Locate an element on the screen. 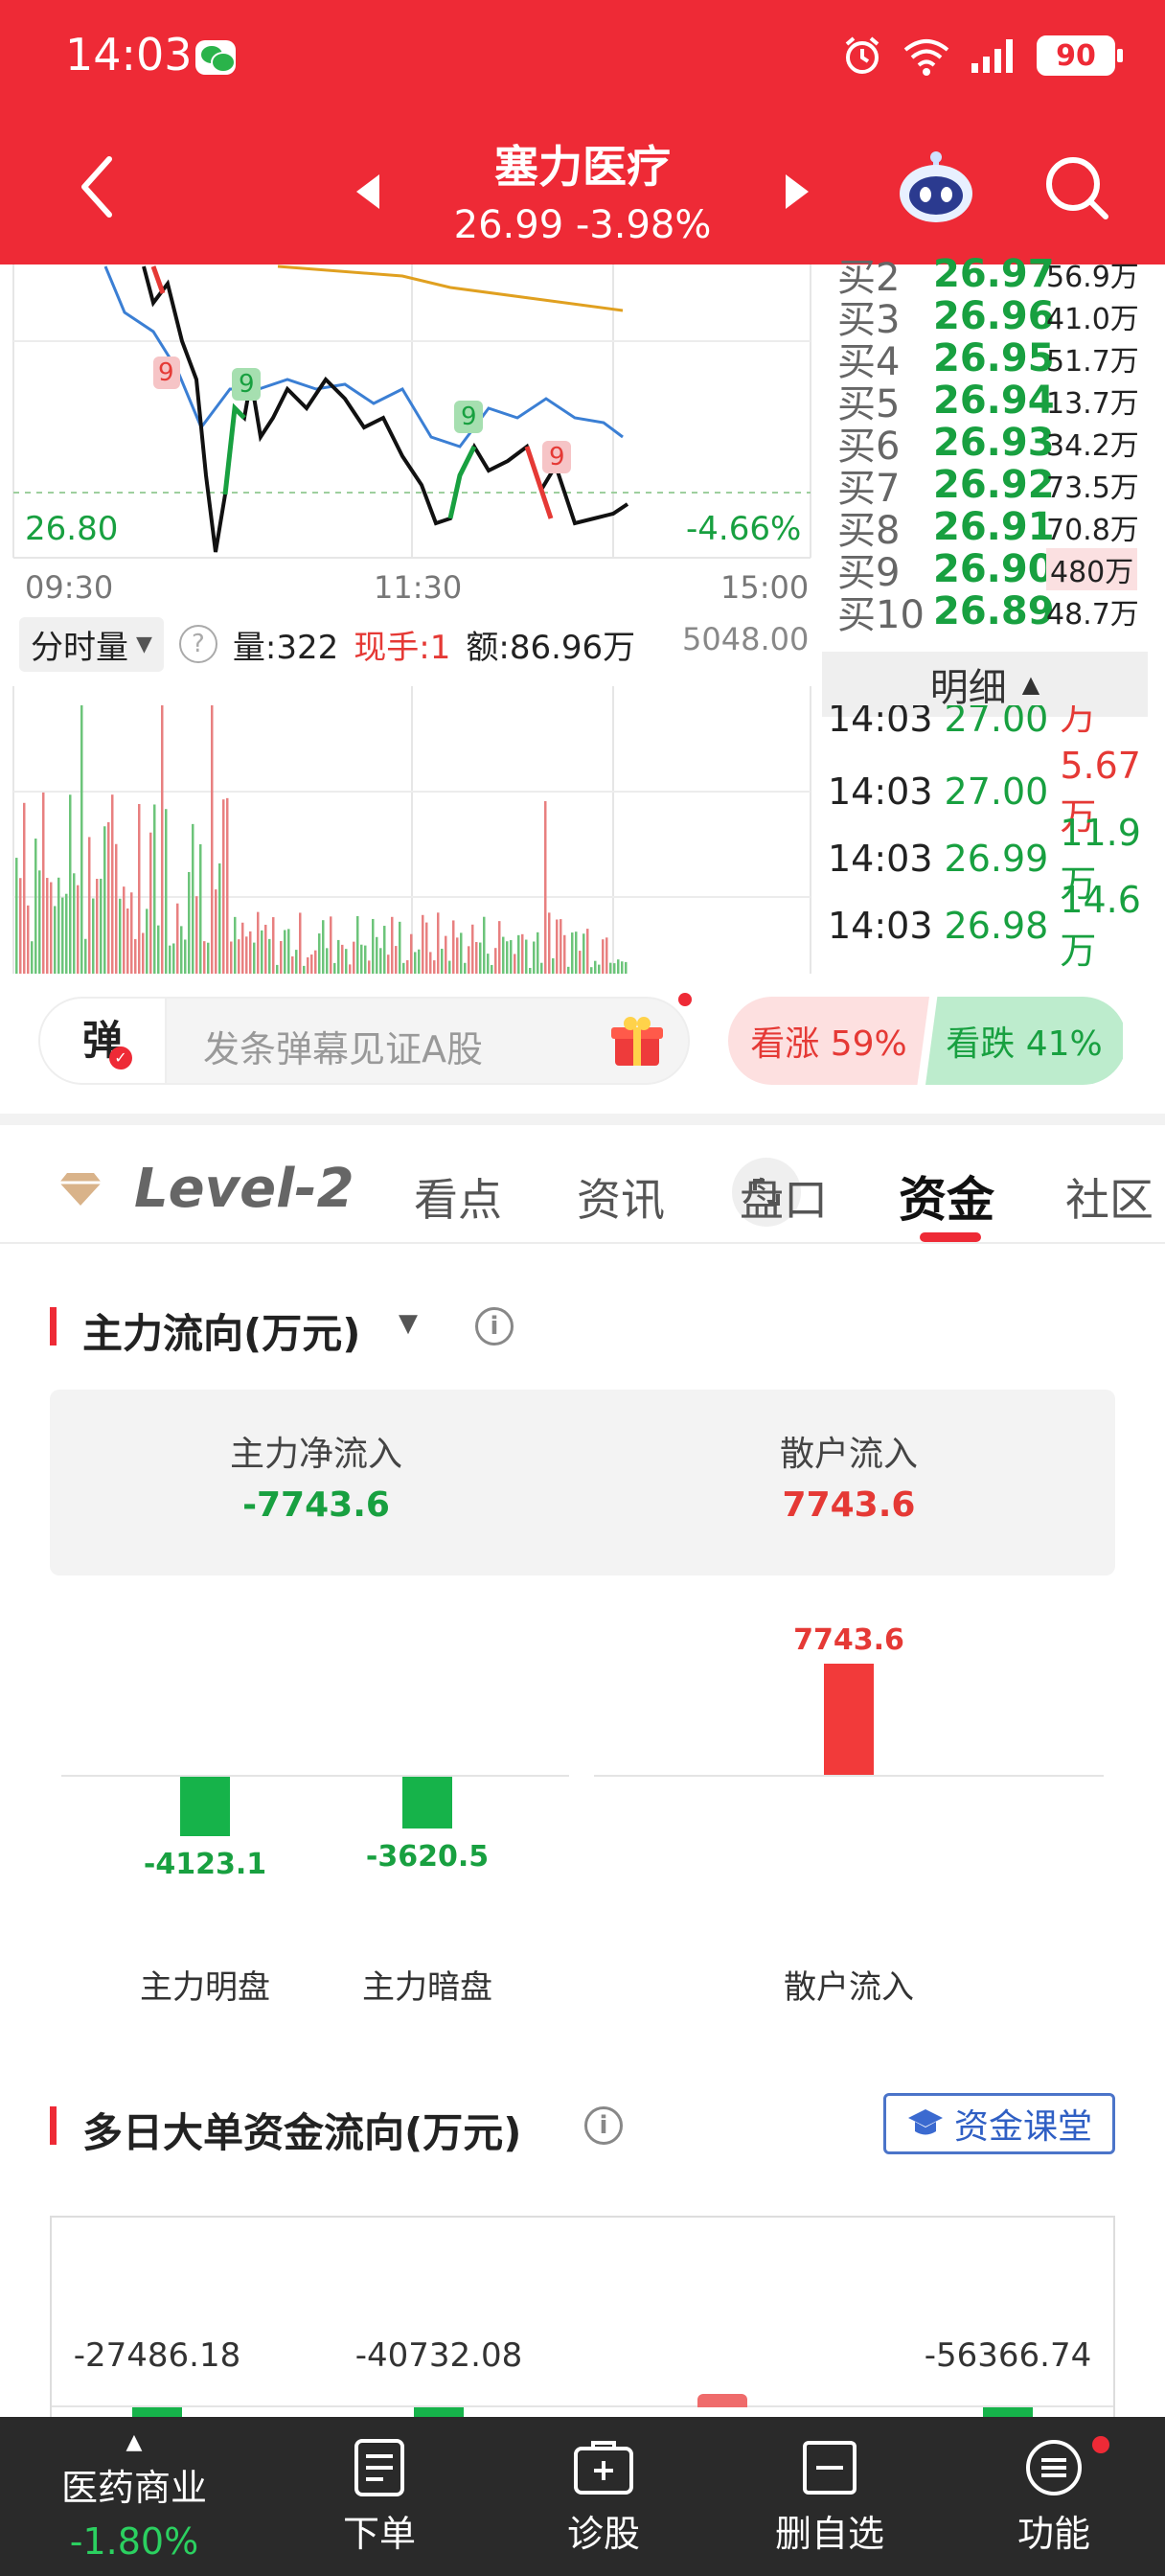 Image resolution: width=1165 pixels, height=2576 pixels. help-icon: ? is located at coordinates (197, 644).